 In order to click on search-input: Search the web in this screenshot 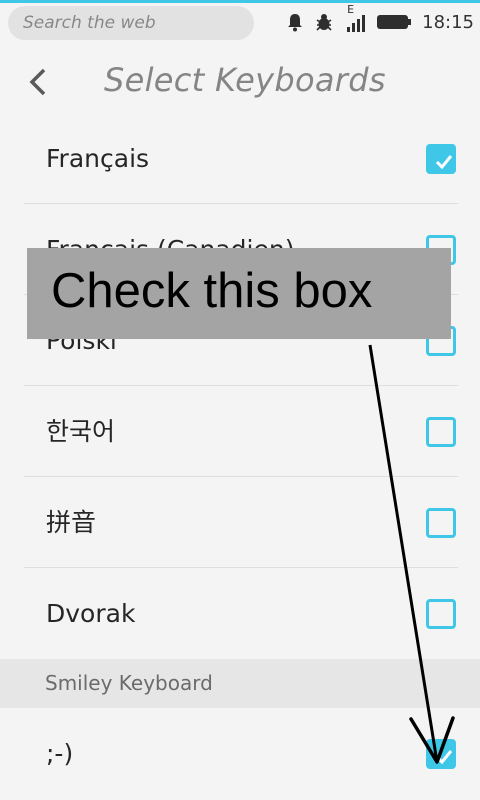, I will do `click(131, 23)`.